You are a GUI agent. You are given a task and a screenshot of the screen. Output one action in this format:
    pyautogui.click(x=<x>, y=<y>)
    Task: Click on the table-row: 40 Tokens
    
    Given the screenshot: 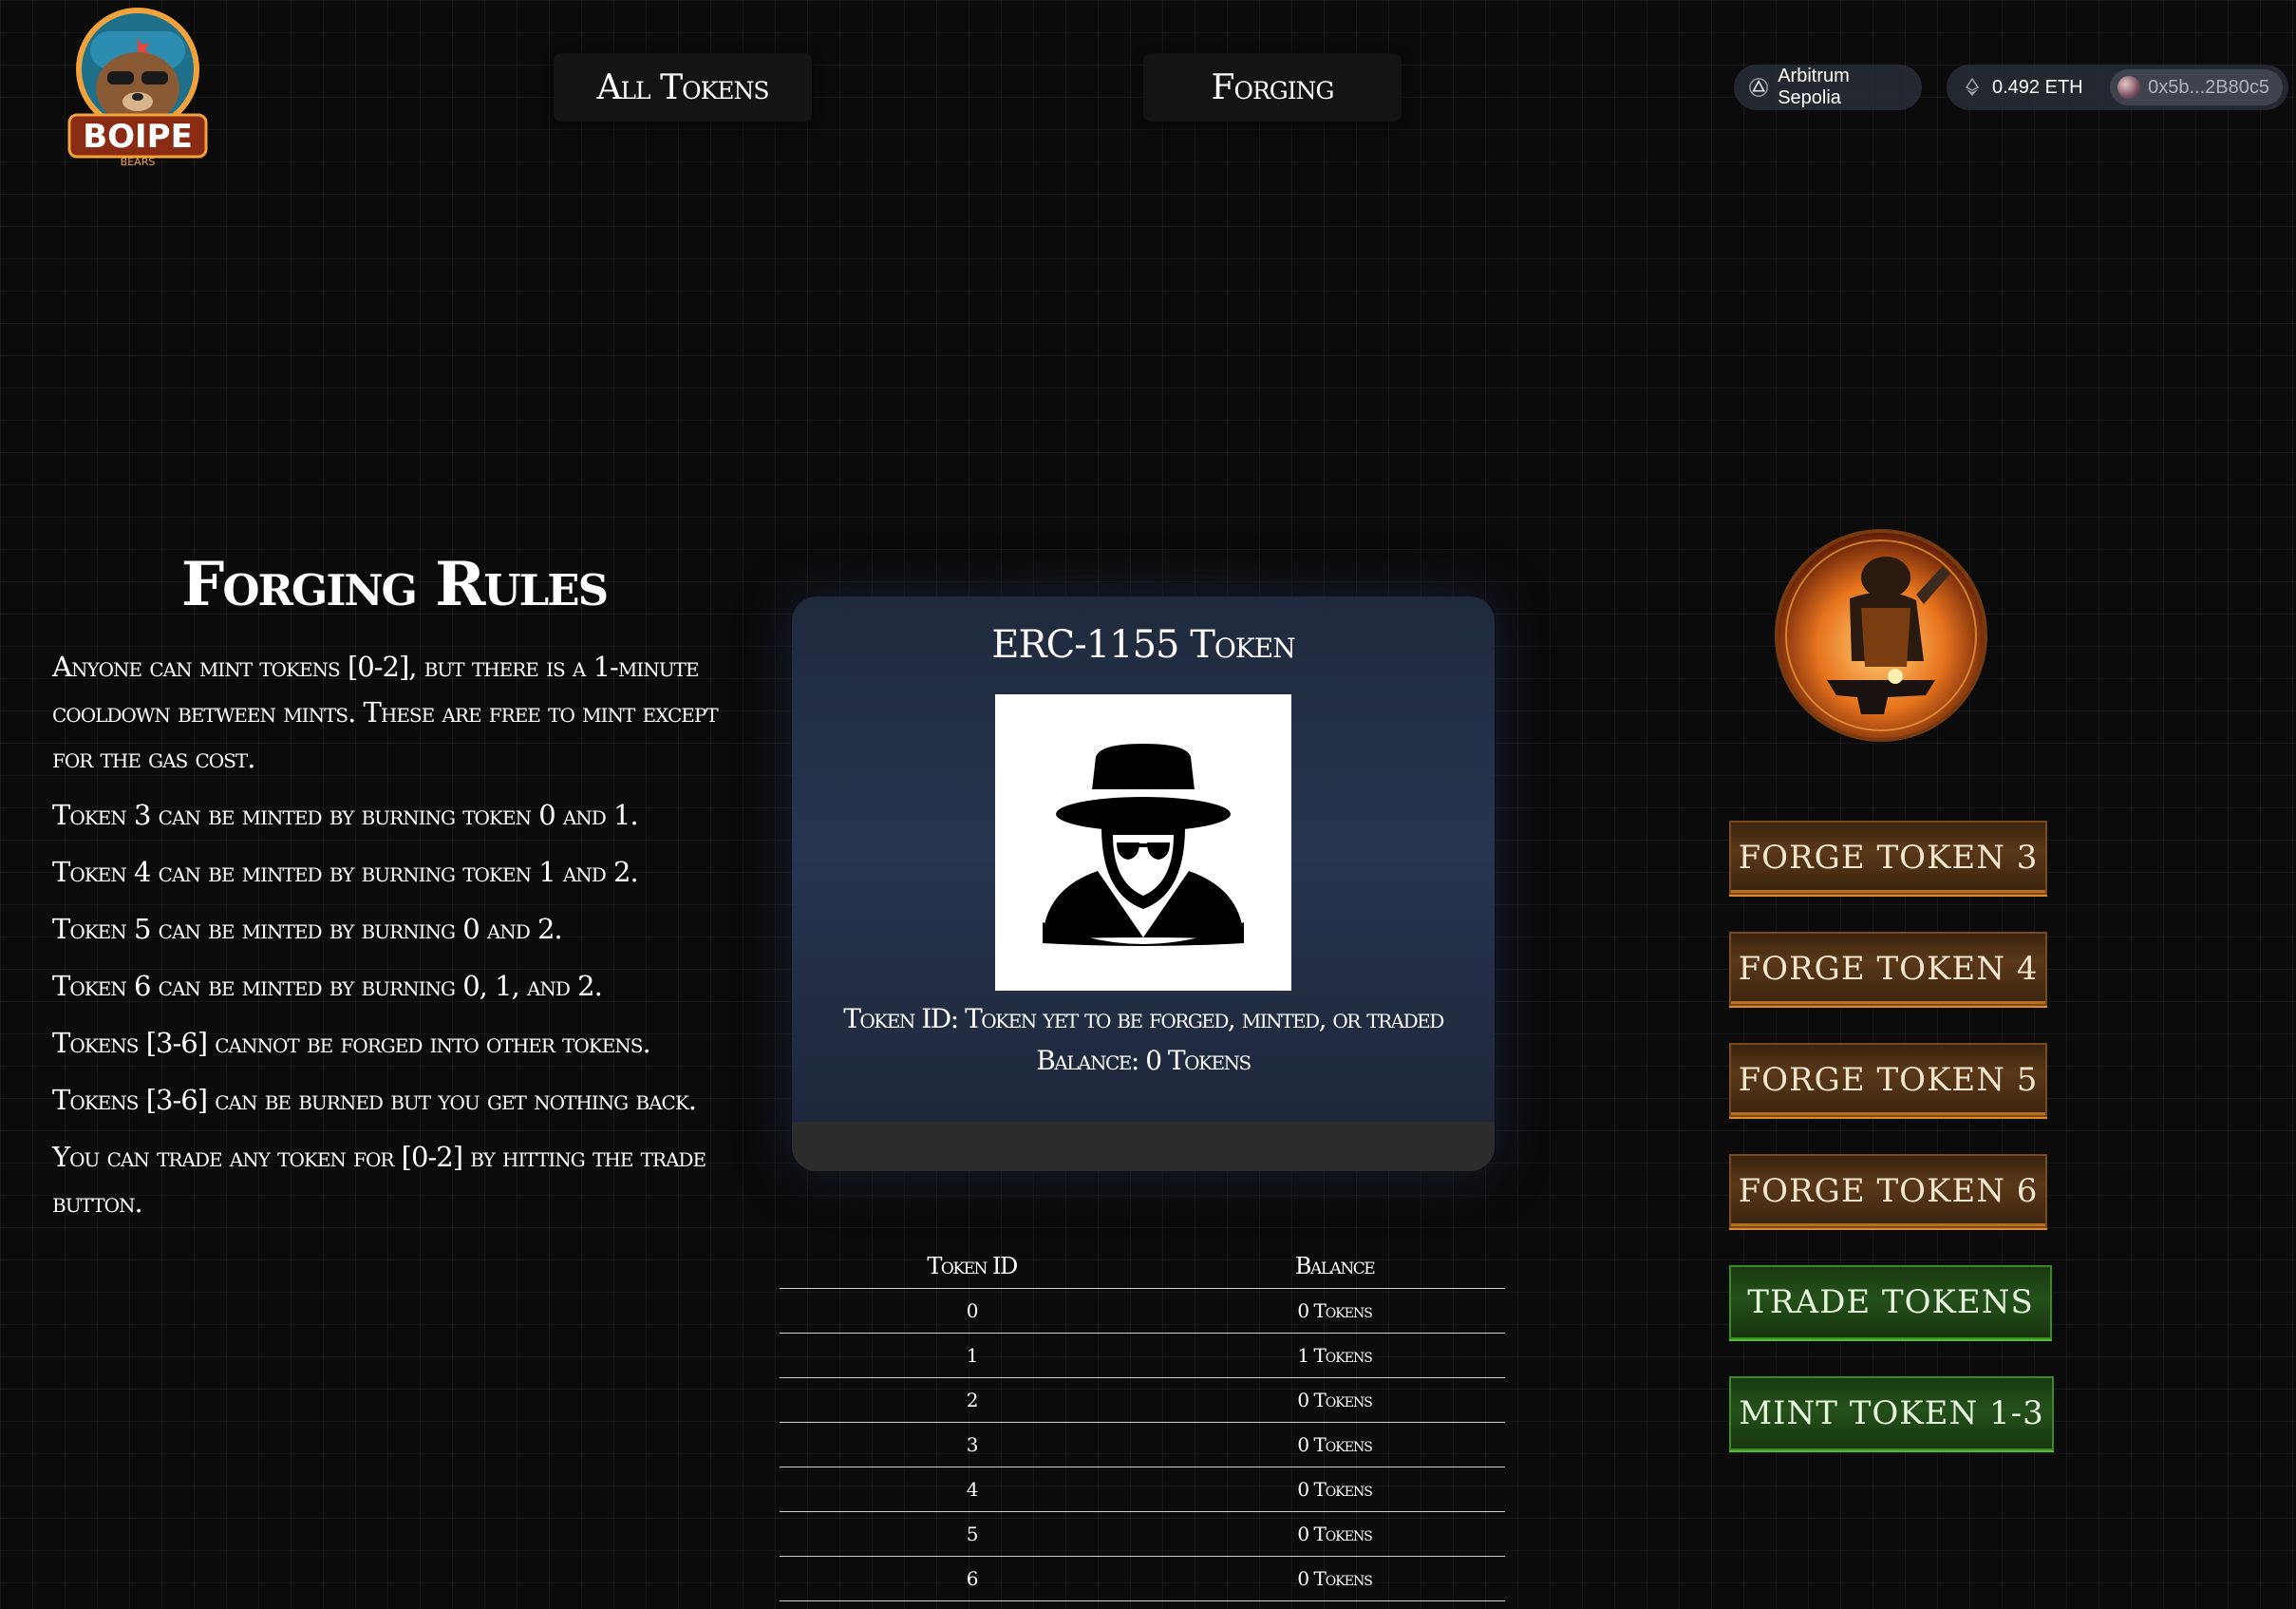 What is the action you would take?
    pyautogui.click(x=1142, y=1489)
    